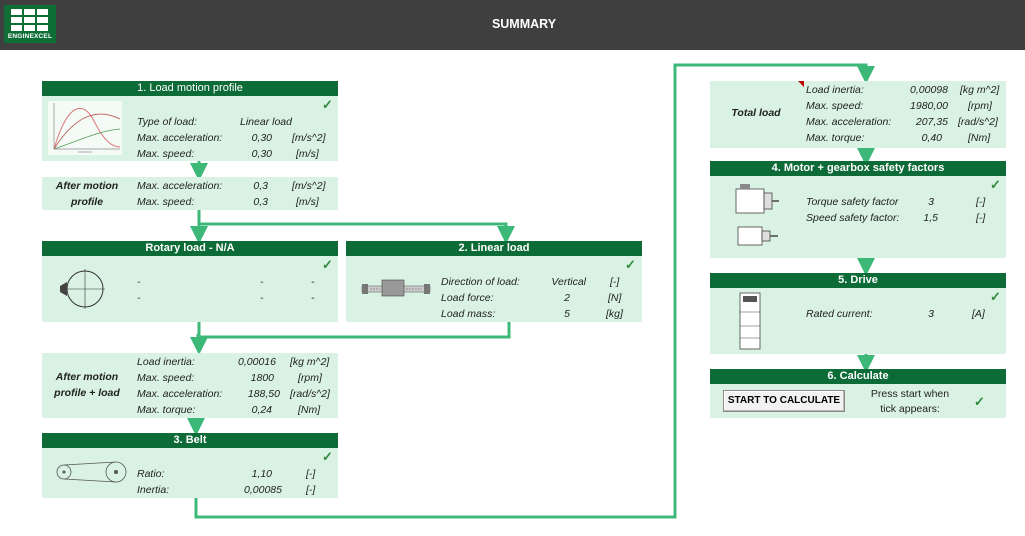  I want to click on belt-ratio-unit: [-], so click(311, 474).